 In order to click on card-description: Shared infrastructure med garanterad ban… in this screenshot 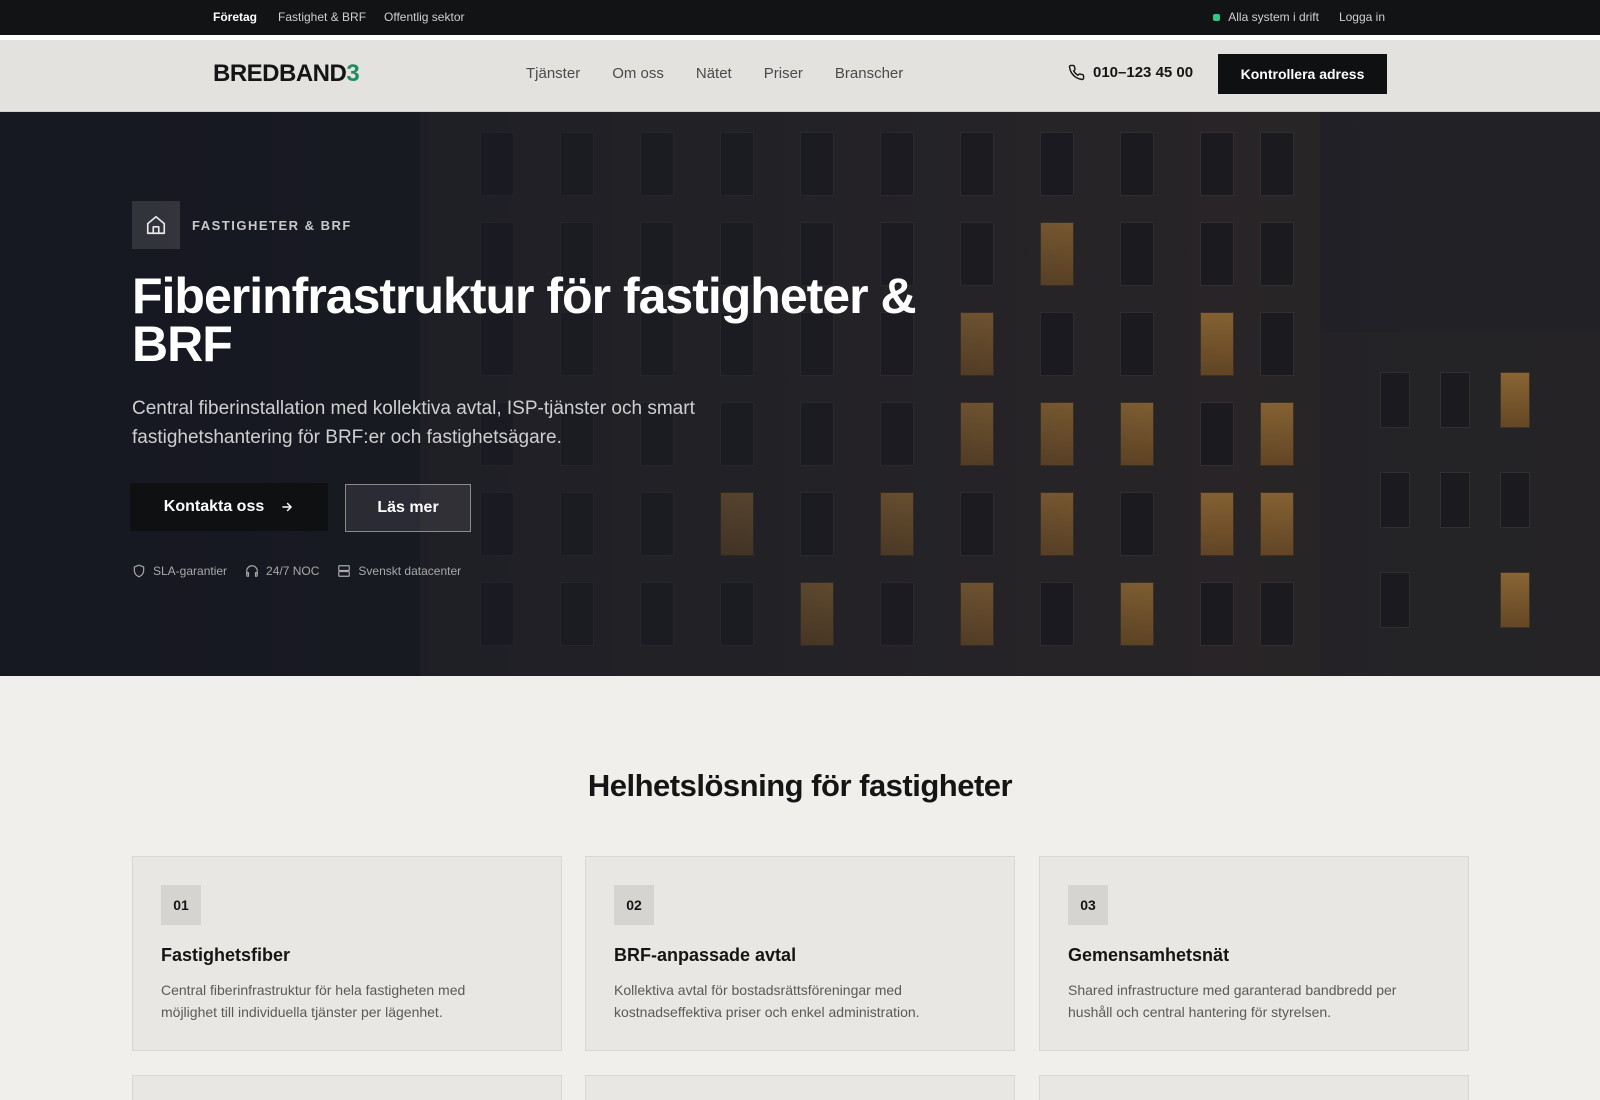, I will do `click(1232, 1001)`.